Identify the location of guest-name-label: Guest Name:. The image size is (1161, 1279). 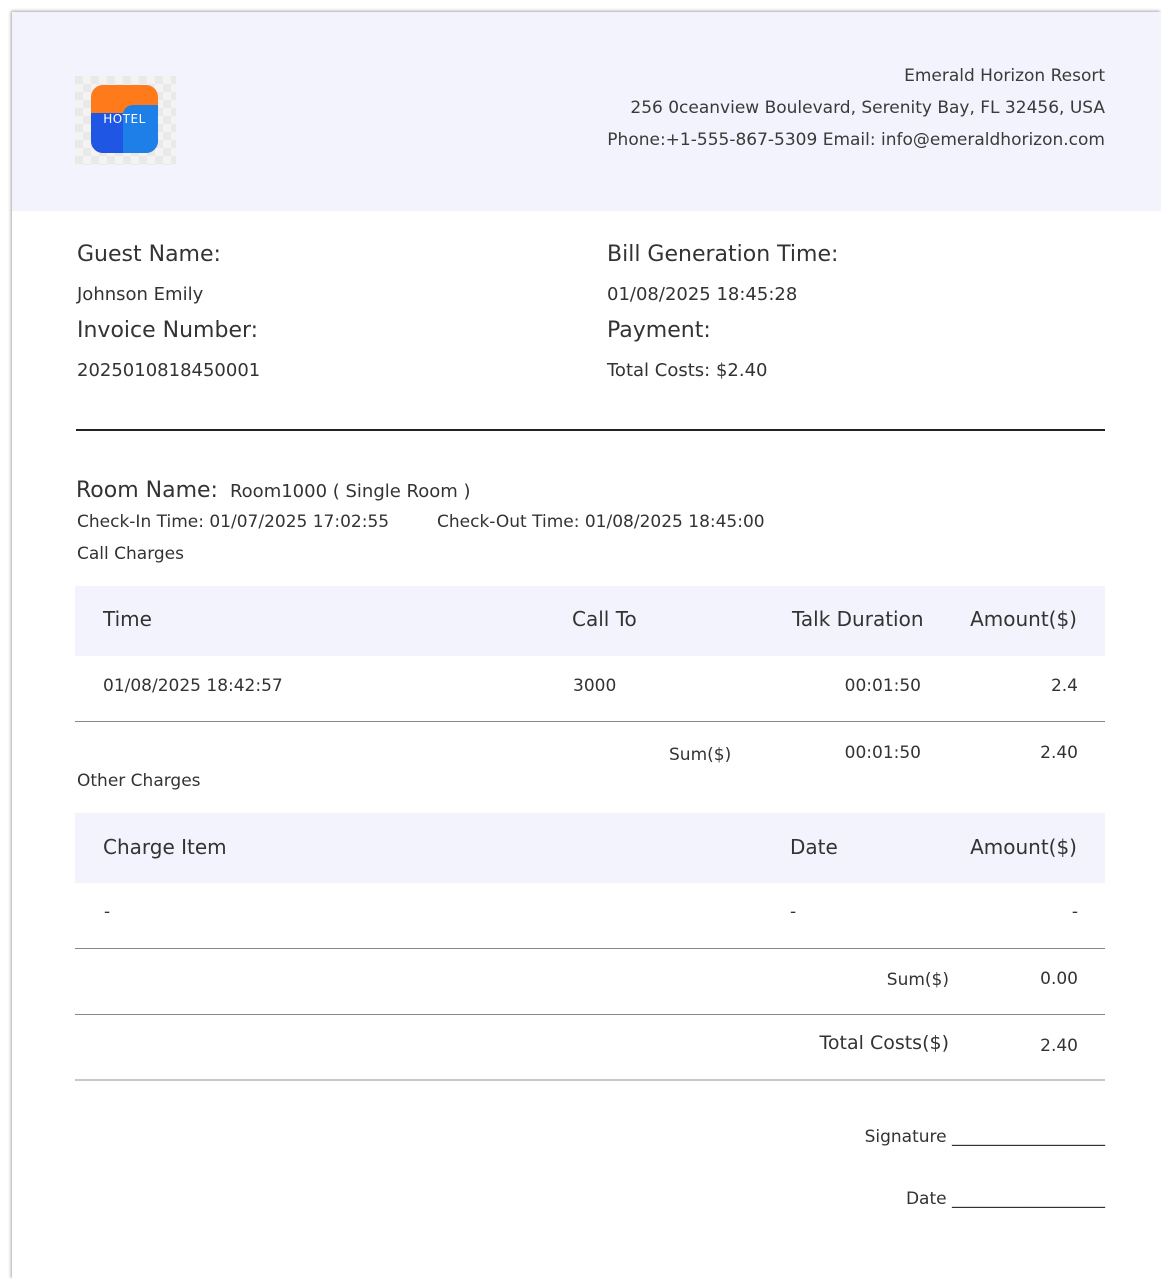
(149, 254).